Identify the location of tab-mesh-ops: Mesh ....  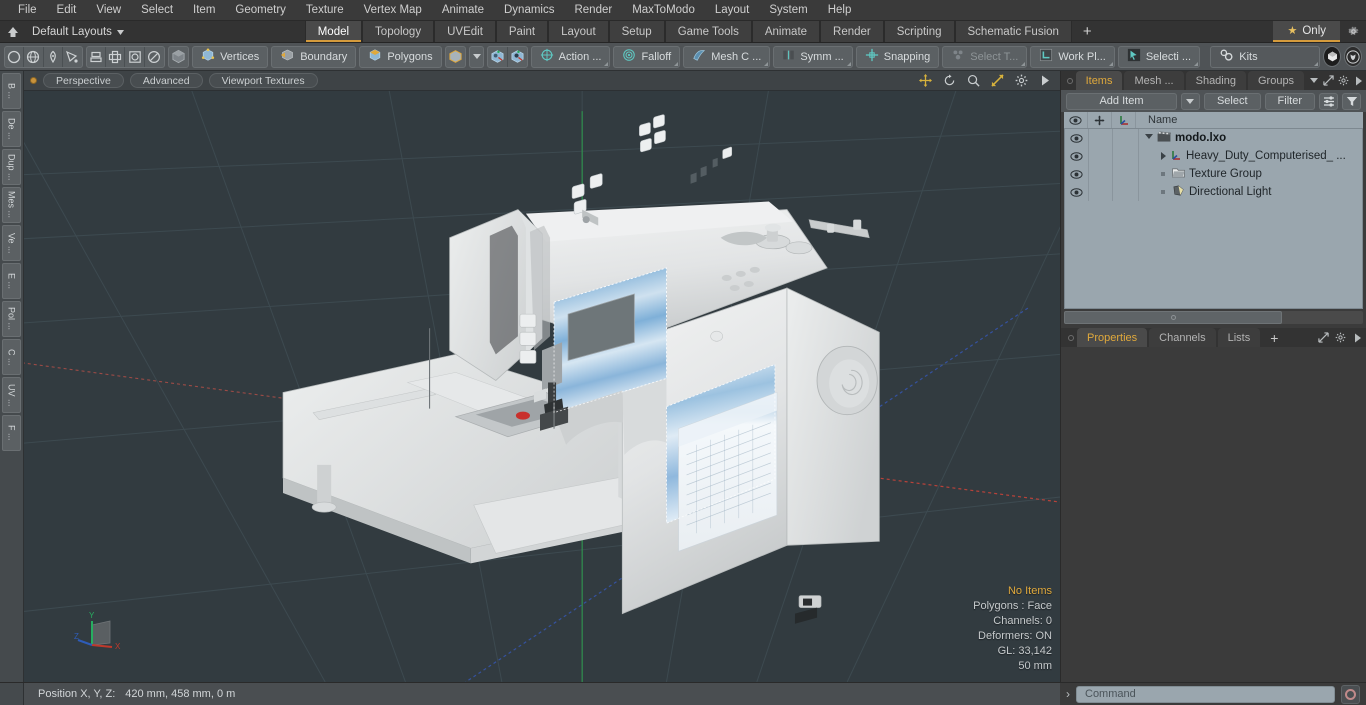
(1154, 80).